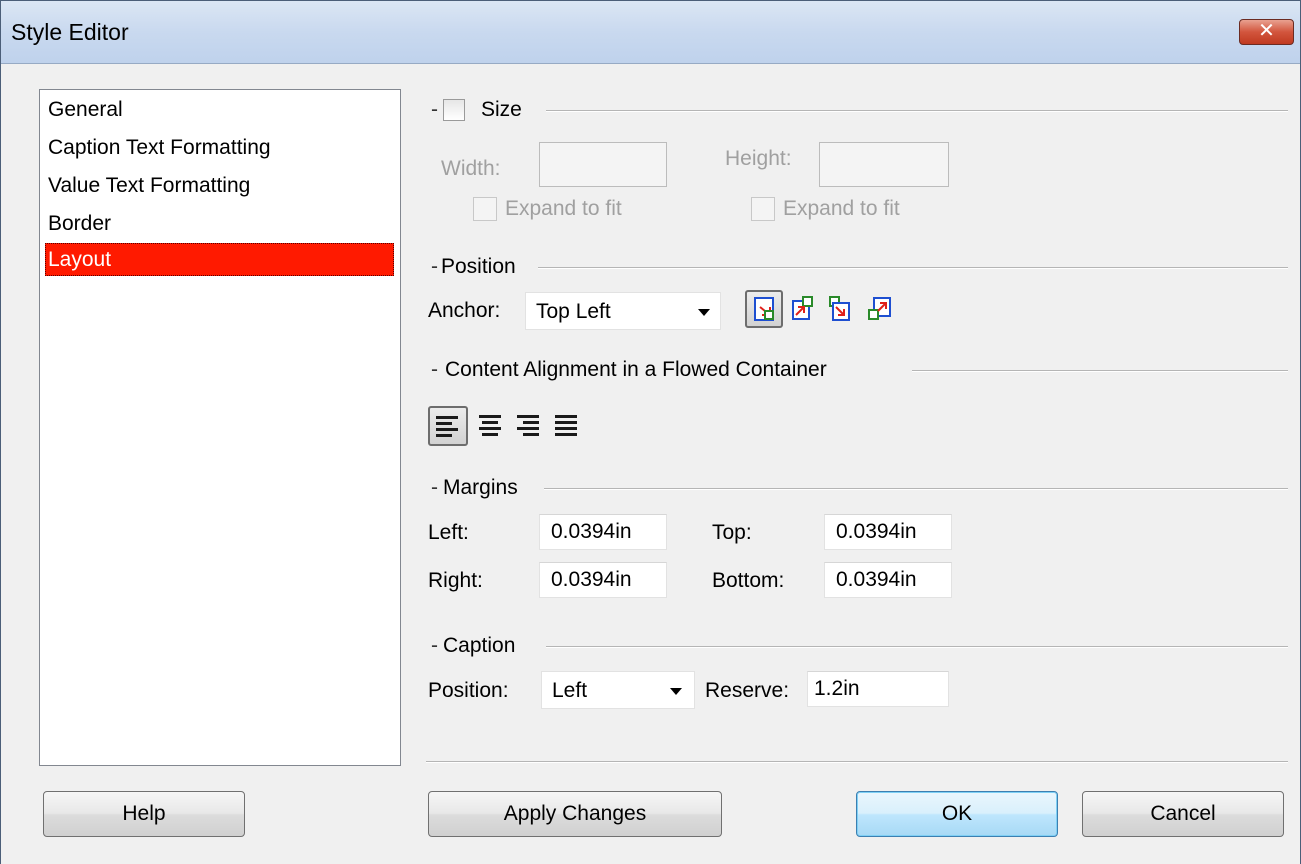  Describe the element at coordinates (884, 164) in the screenshot. I see `height-field` at that location.